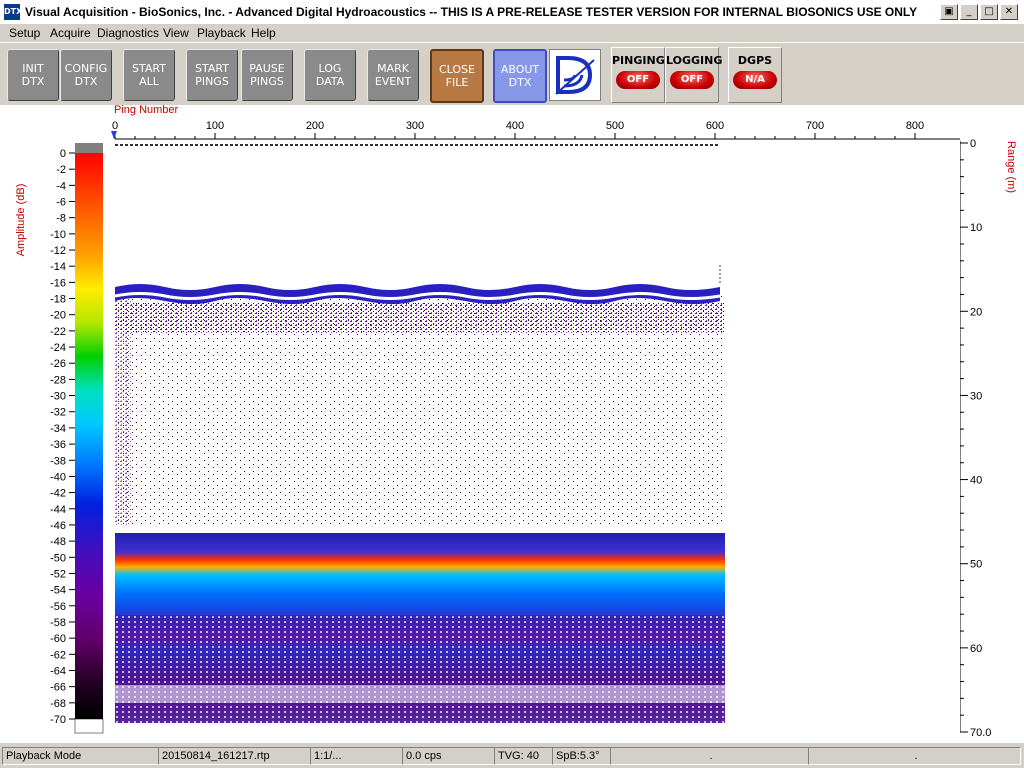  What do you see at coordinates (114, 135) in the screenshot?
I see `ping-cursor-icon` at bounding box center [114, 135].